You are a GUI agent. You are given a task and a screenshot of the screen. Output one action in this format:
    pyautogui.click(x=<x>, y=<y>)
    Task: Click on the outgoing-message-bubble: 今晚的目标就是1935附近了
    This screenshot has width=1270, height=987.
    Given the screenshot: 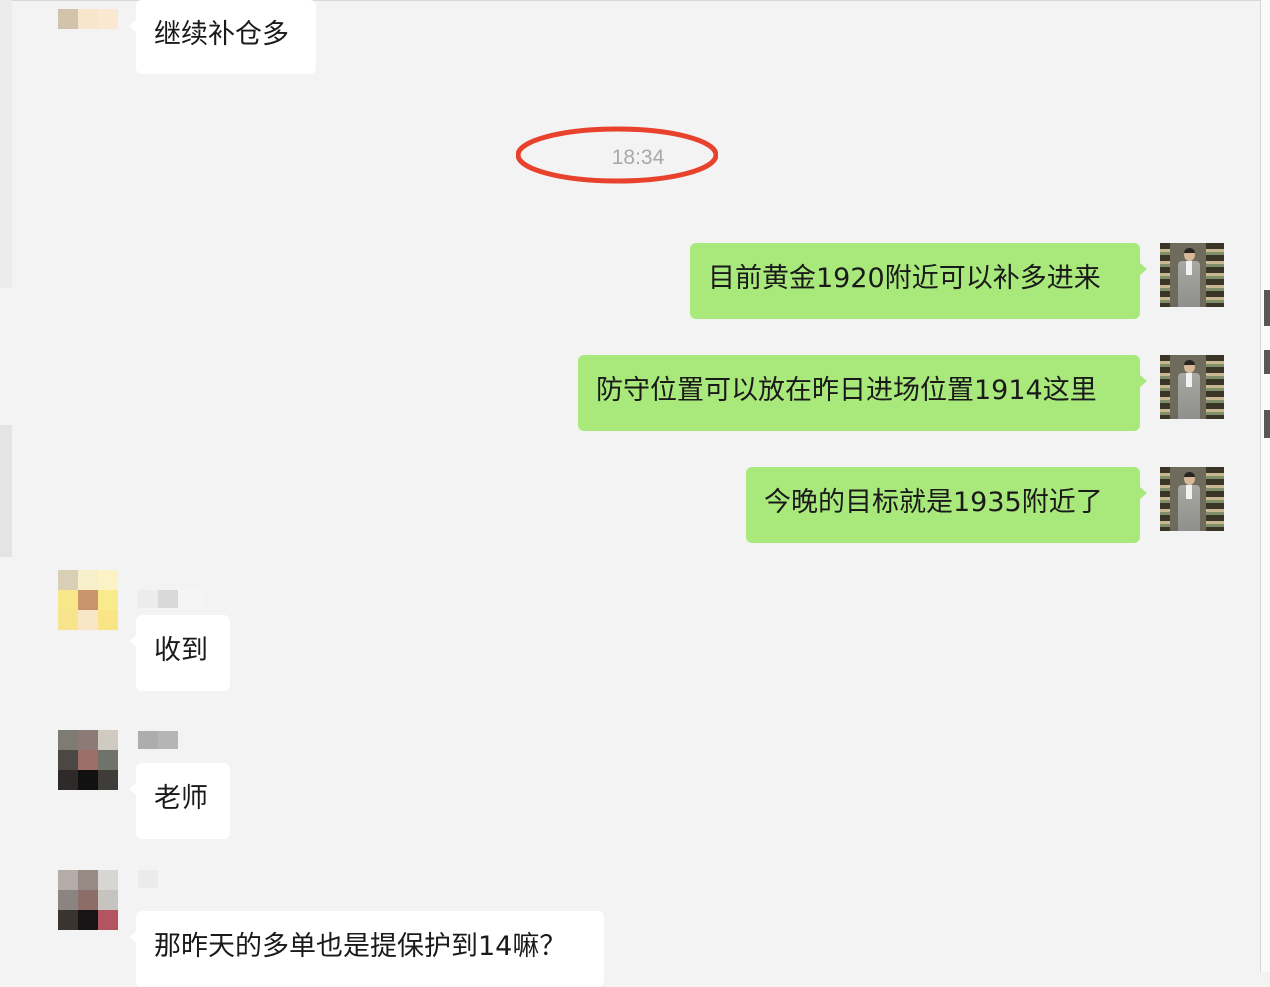 What is the action you would take?
    pyautogui.click(x=946, y=505)
    